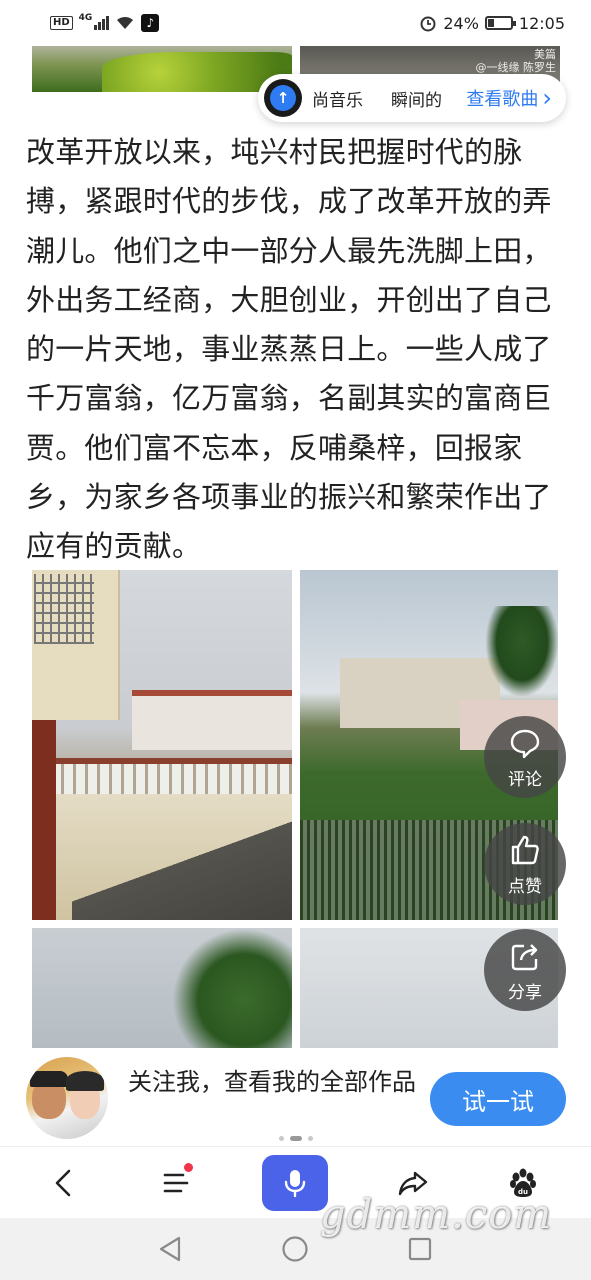 This screenshot has height=1280, width=591. What do you see at coordinates (67, 1098) in the screenshot?
I see `author-avatar` at bounding box center [67, 1098].